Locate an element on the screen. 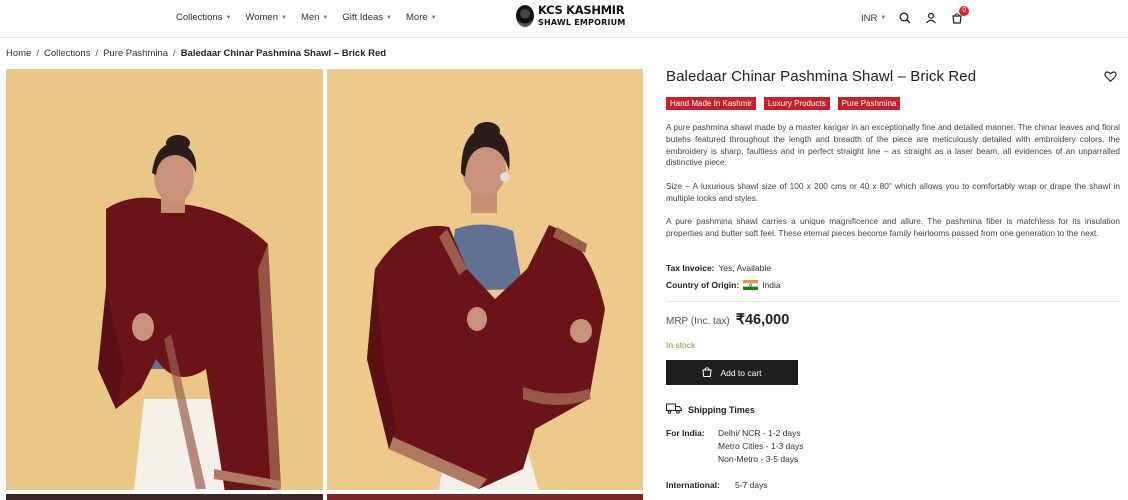  currency-label: INR is located at coordinates (869, 18).